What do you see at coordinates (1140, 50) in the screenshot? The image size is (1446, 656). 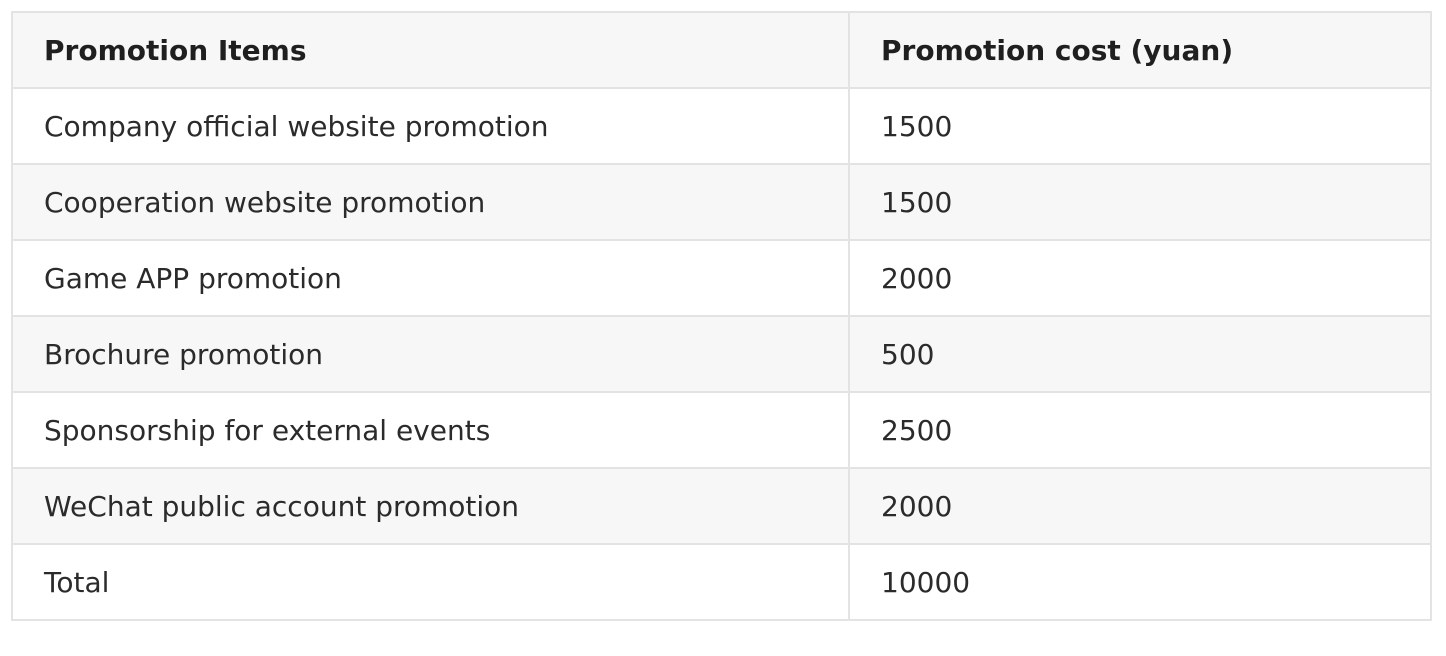 I see `header-promotion-cost: Promotion cost (yuan)` at bounding box center [1140, 50].